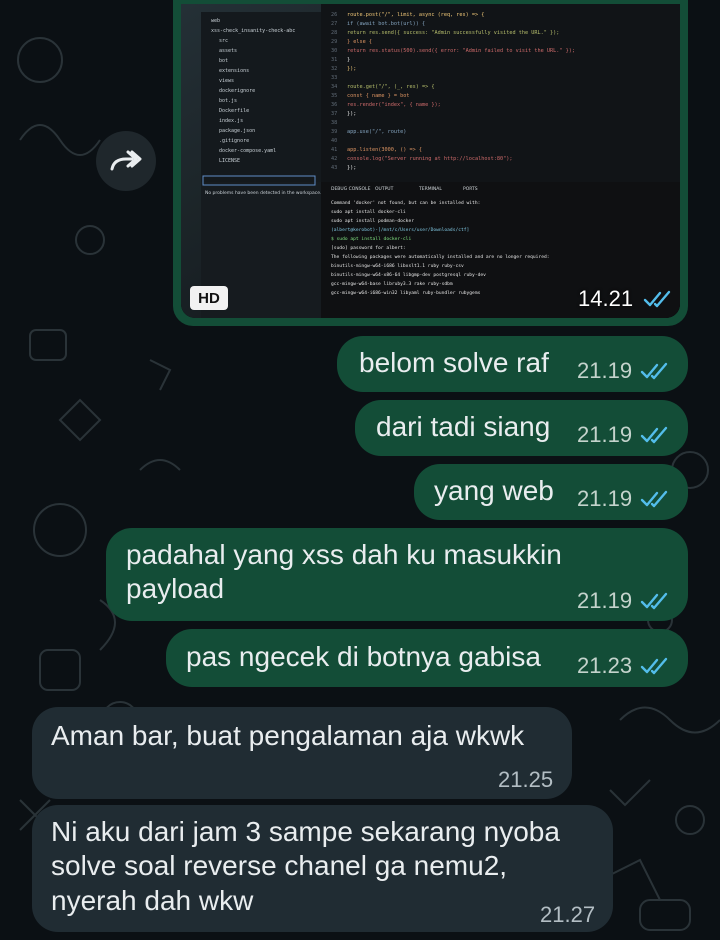 The image size is (720, 940). What do you see at coordinates (302, 753) in the screenshot?
I see `message-bubble-incoming: Aman bar, buat pengalaman aja wkwk 21.25` at bounding box center [302, 753].